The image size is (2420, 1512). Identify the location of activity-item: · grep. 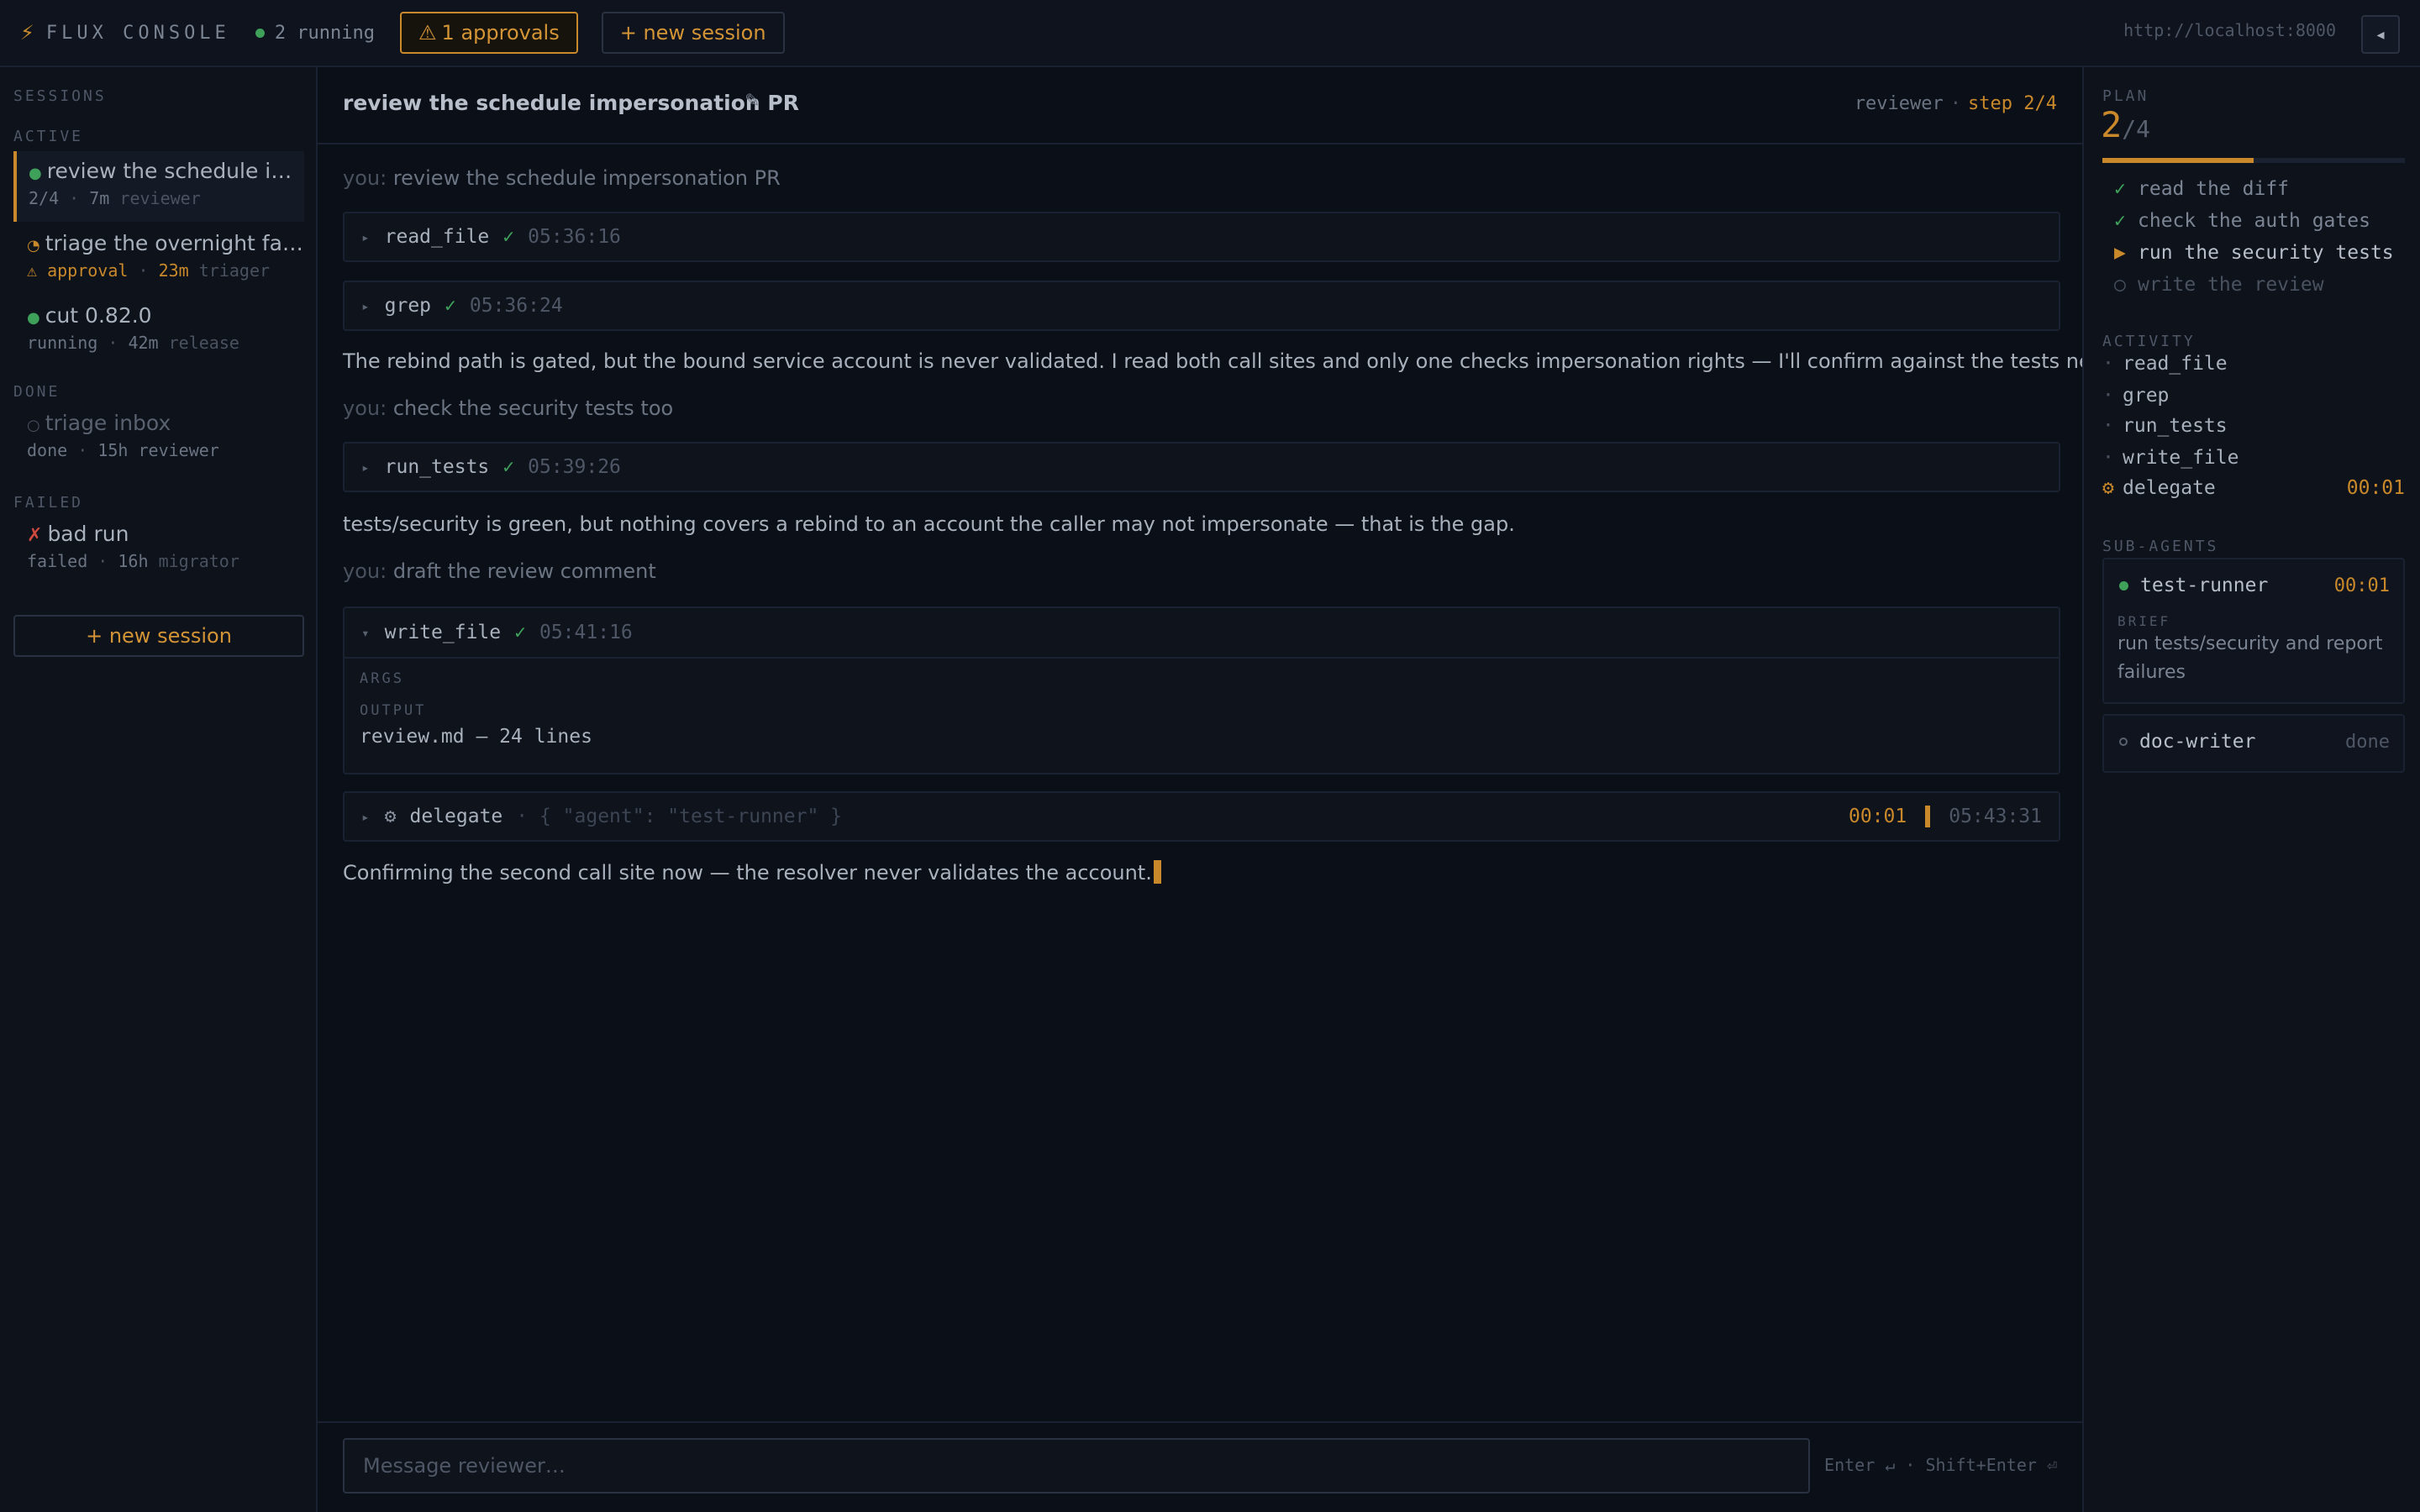
(2136, 396).